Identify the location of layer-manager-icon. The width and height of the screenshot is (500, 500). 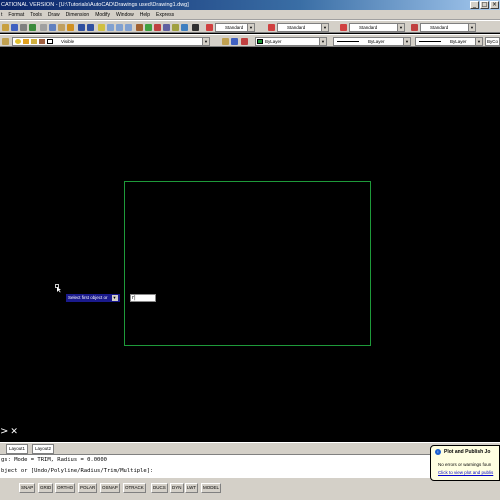
(5, 41).